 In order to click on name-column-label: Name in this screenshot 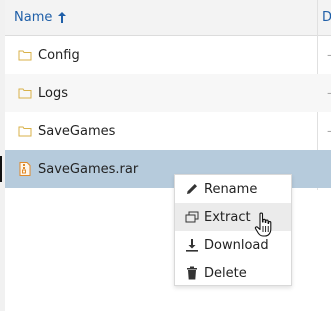, I will do `click(33, 17)`.